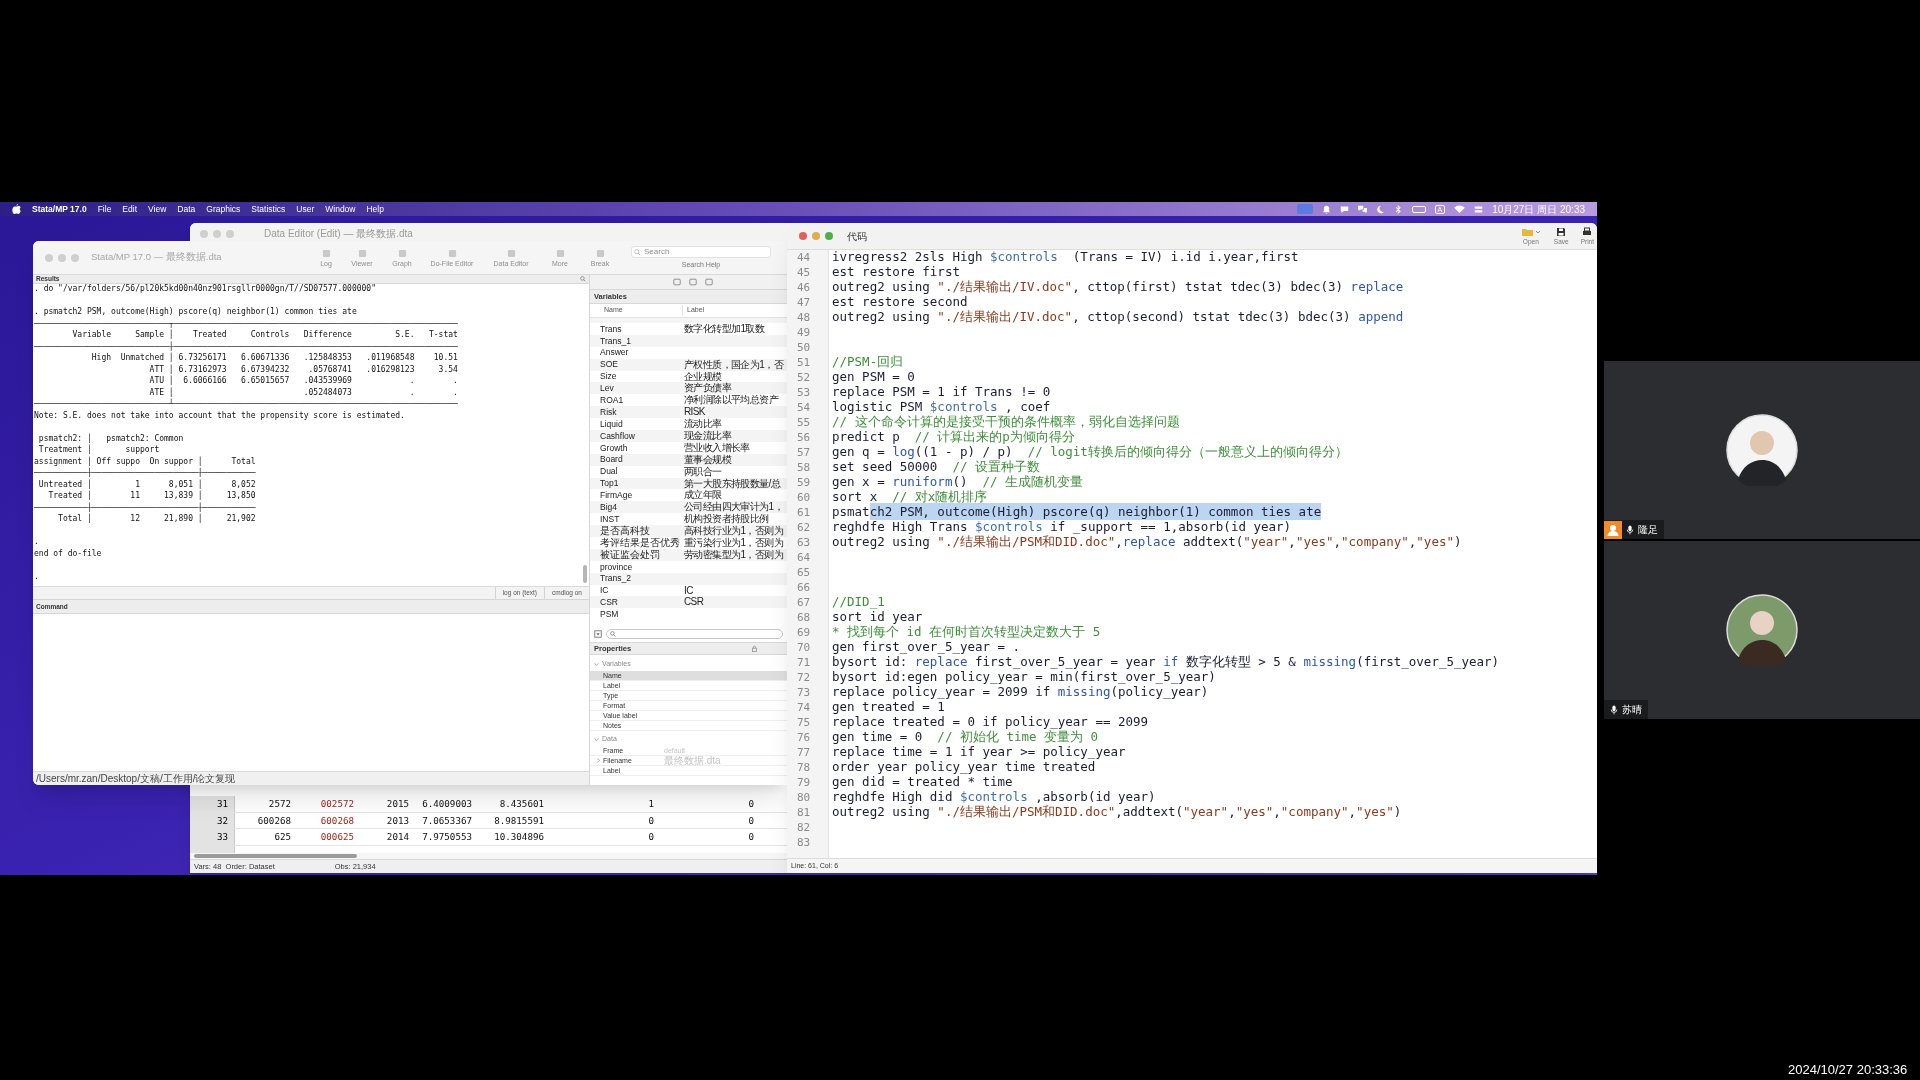 This screenshot has height=1080, width=1920. I want to click on variable-name: 是否高科技, so click(636, 531).